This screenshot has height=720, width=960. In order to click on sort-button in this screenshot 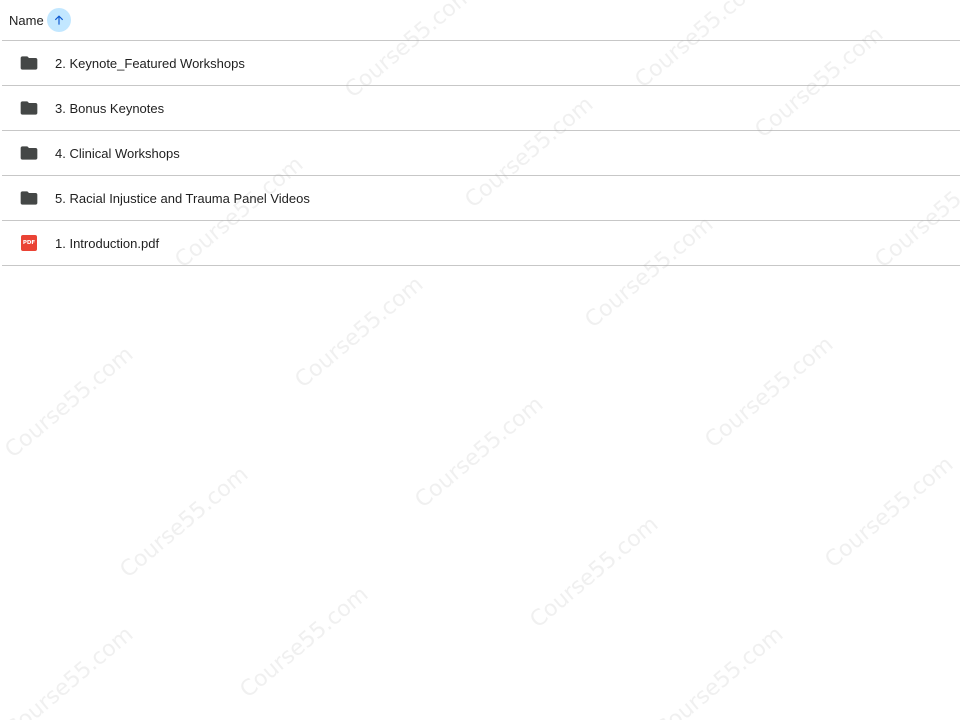, I will do `click(58, 20)`.